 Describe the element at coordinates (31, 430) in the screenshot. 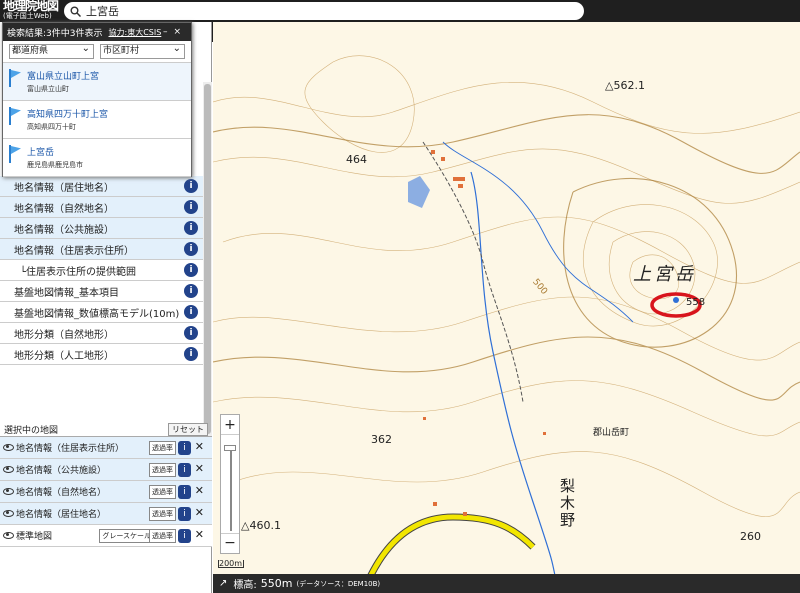

I see `selected-title: 選択中の地図` at that location.